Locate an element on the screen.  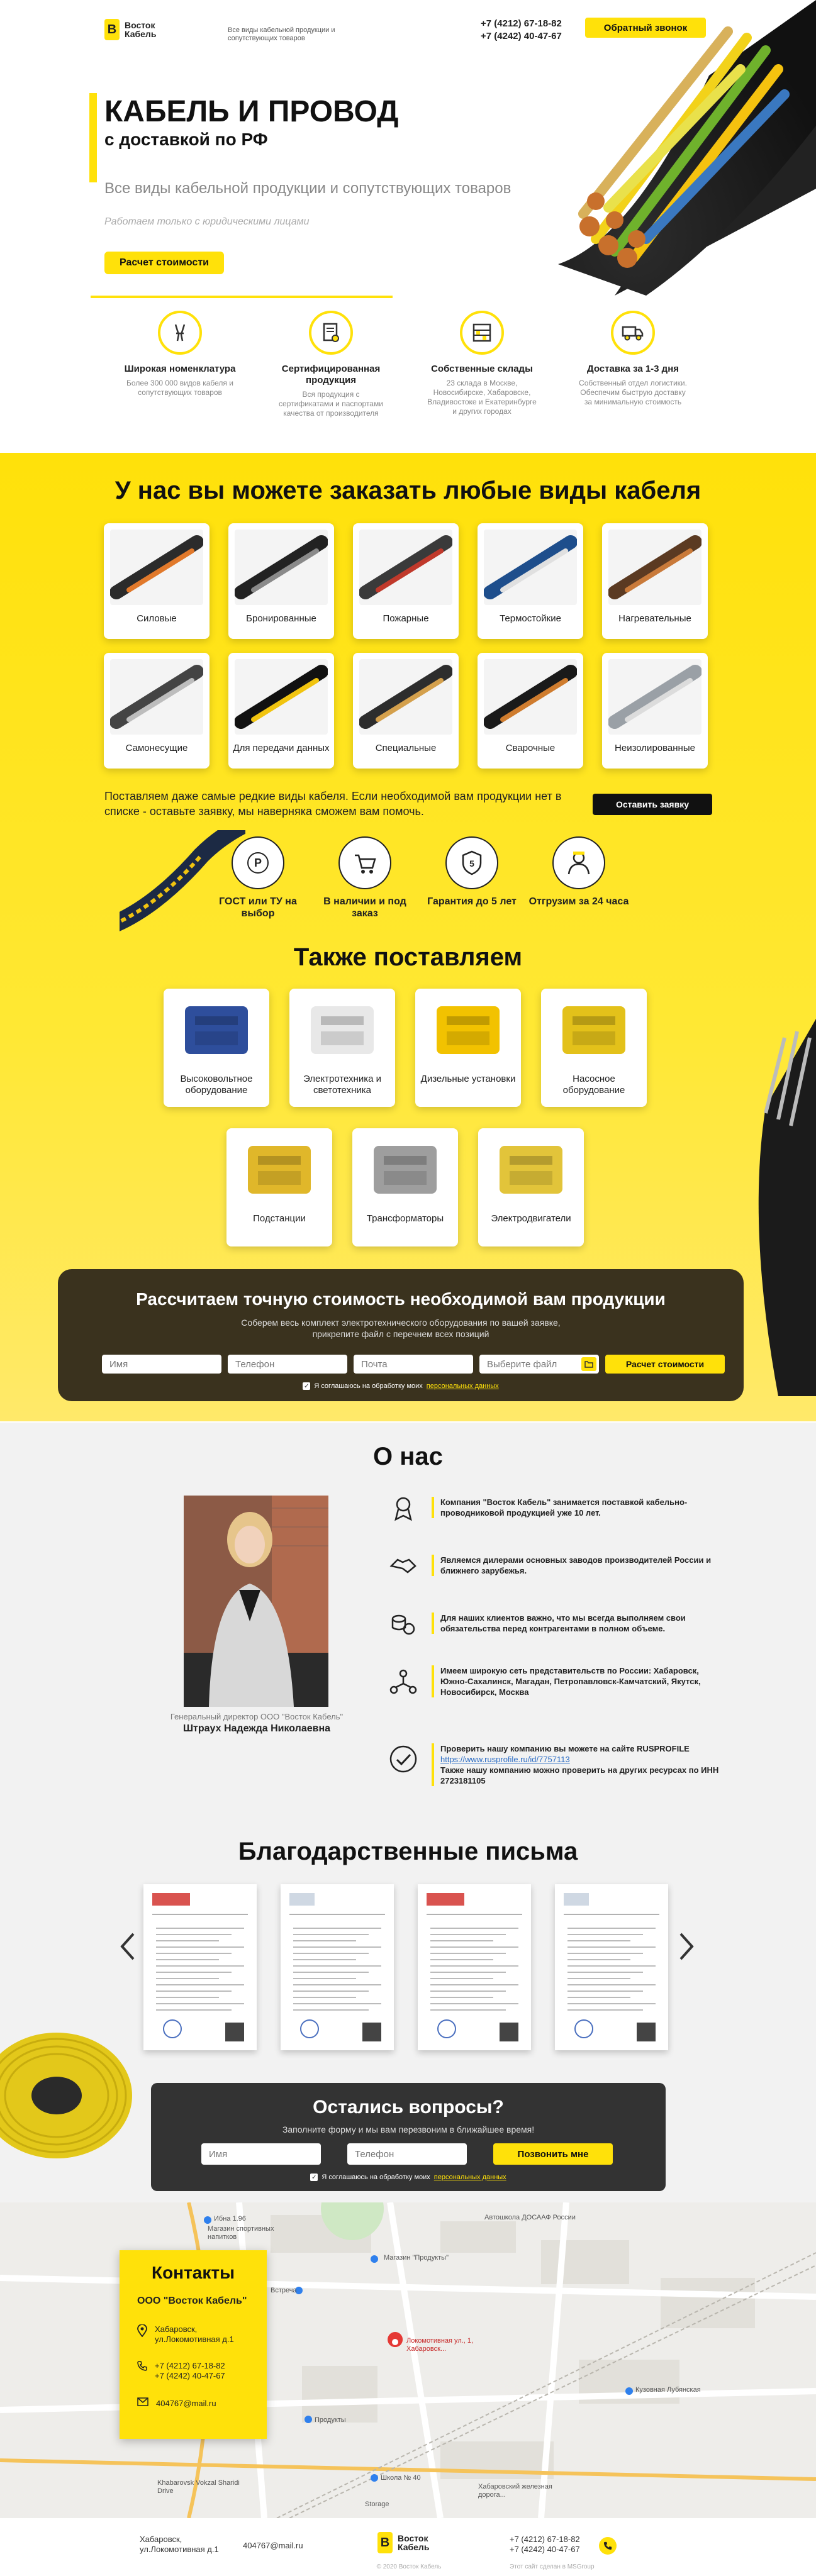
catalog-item: Самонесущие is located at coordinates (157, 711).